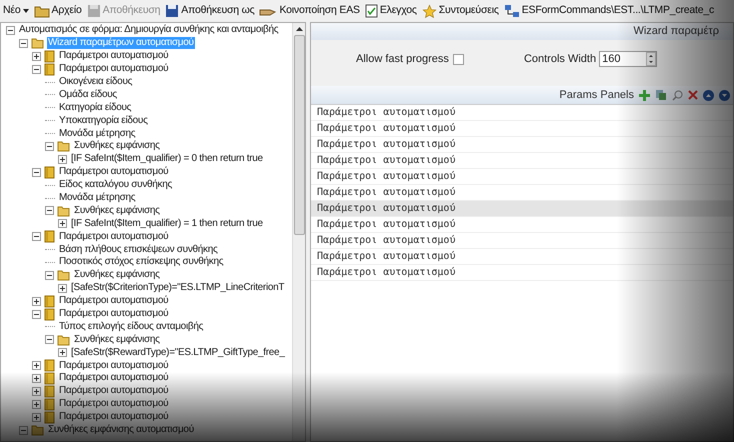 Image resolution: width=734 pixels, height=442 pixels. Describe the element at coordinates (512, 11) in the screenshot. I see `network-icon` at that location.